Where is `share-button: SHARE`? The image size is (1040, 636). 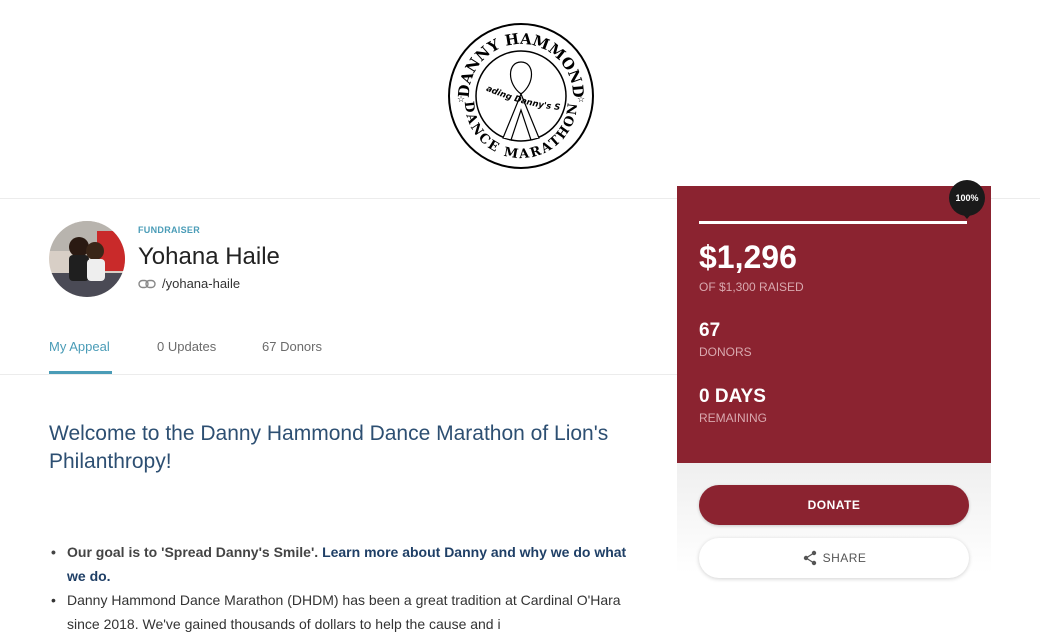
share-button: SHARE is located at coordinates (834, 558).